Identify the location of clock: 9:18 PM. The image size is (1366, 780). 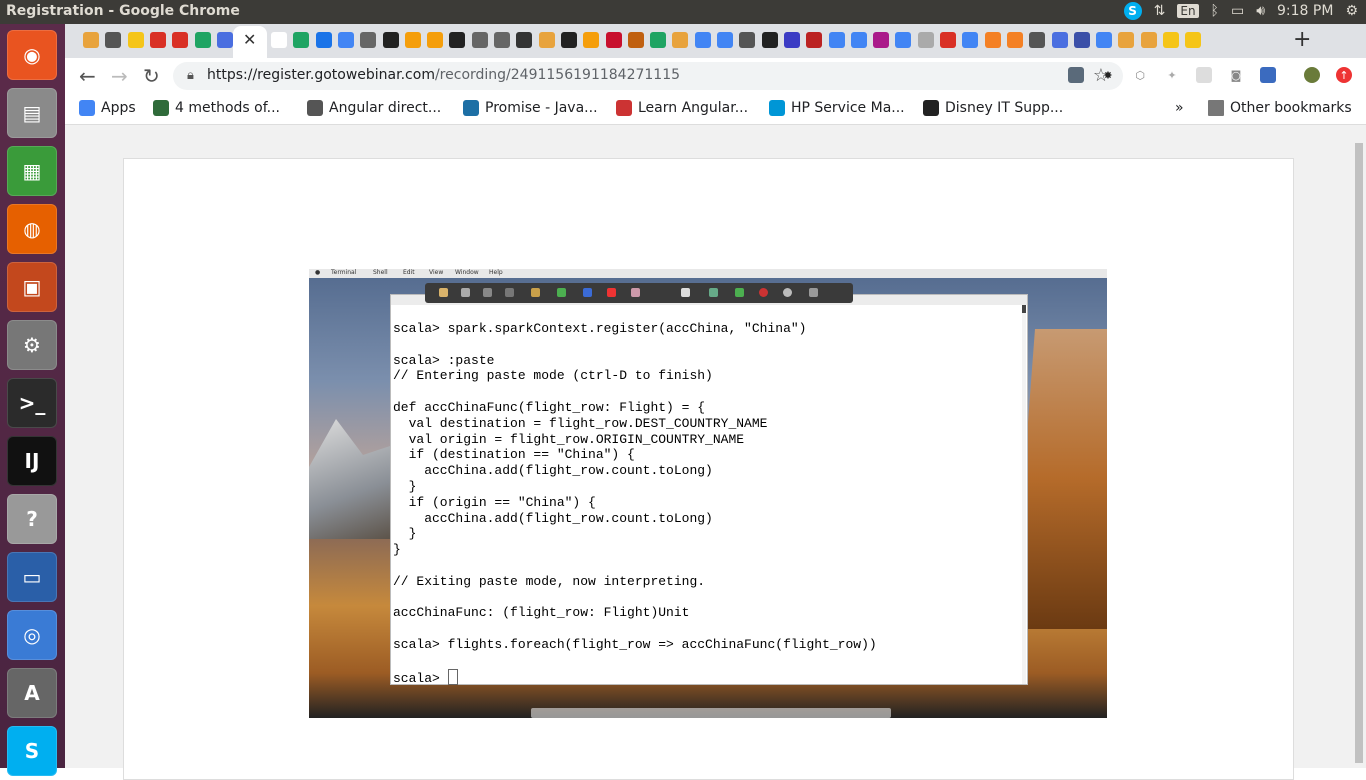
(1305, 11).